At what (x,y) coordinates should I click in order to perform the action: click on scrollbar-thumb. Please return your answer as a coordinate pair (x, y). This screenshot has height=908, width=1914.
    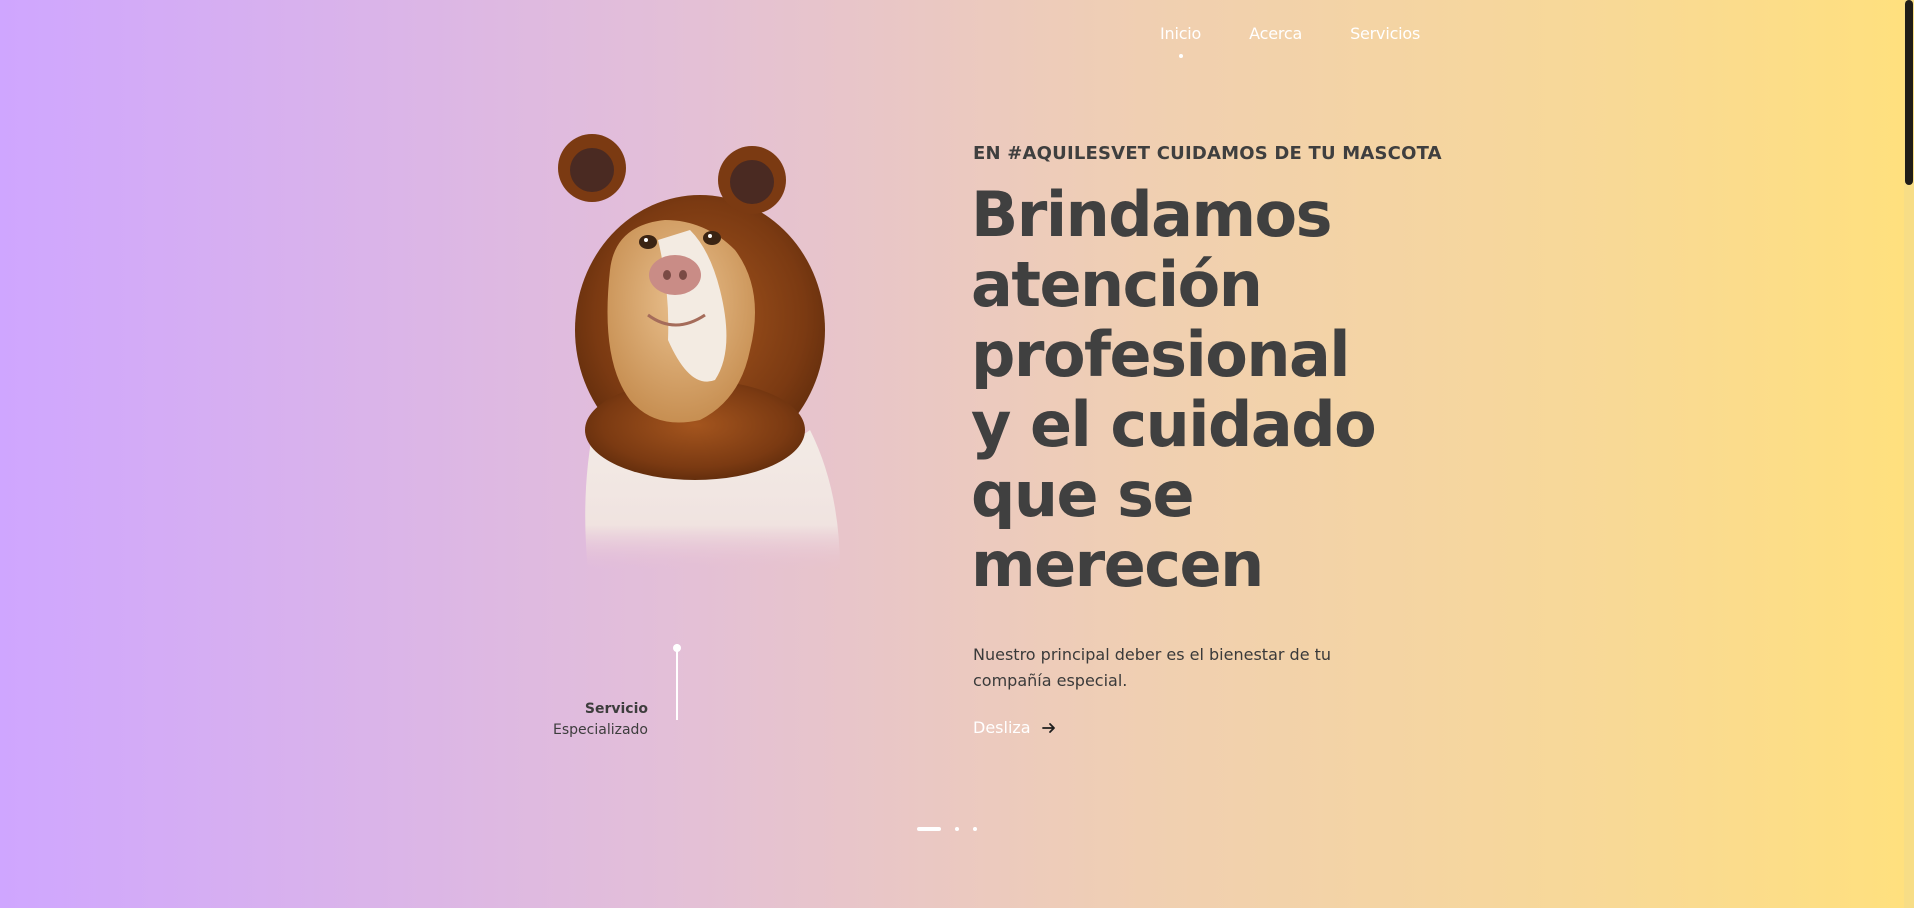
    Looking at the image, I should click on (1909, 92).